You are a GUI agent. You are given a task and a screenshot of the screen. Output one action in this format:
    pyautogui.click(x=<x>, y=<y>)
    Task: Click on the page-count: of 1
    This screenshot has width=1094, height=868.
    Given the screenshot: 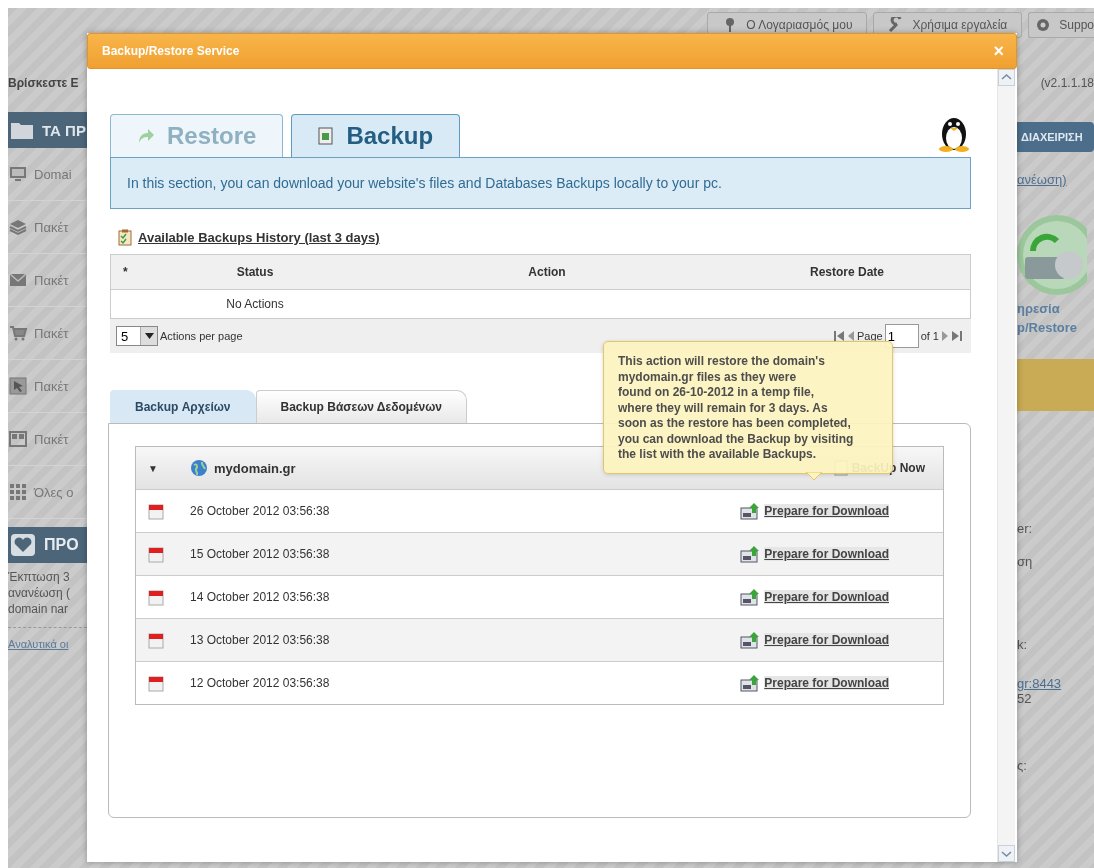 What is the action you would take?
    pyautogui.click(x=929, y=336)
    